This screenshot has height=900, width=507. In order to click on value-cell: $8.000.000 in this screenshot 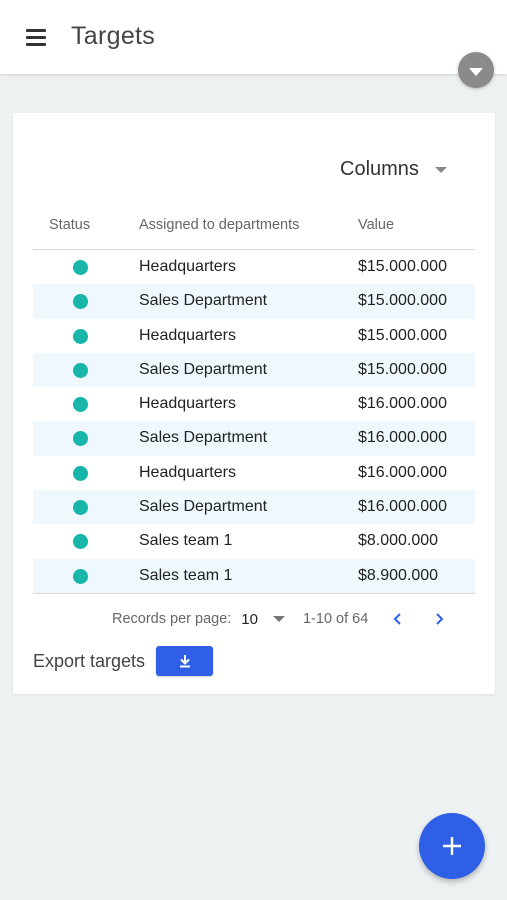, I will do `click(398, 541)`.